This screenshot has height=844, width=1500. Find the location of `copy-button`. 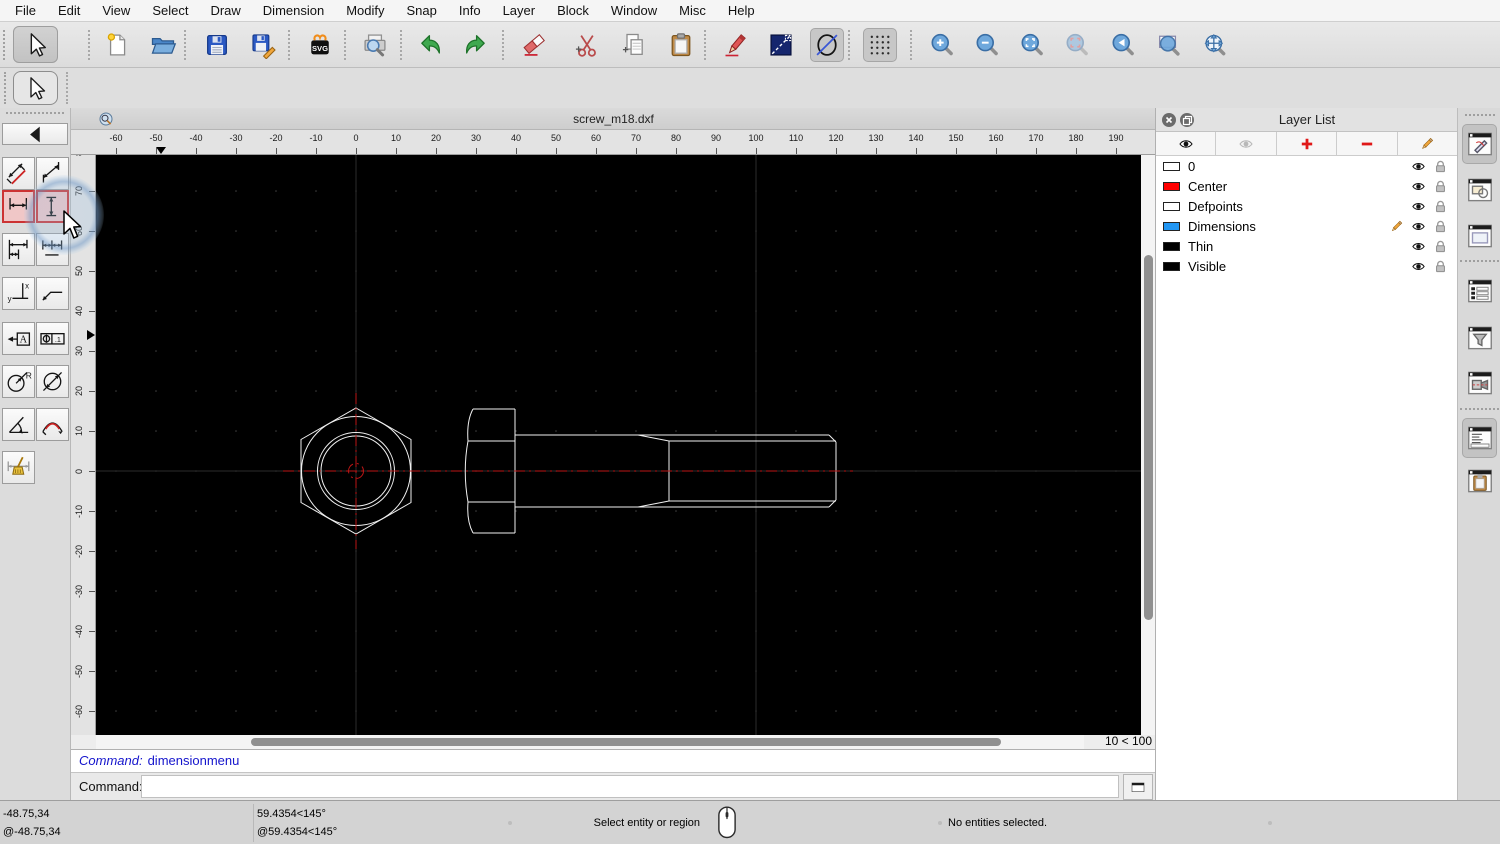

copy-button is located at coordinates (634, 45).